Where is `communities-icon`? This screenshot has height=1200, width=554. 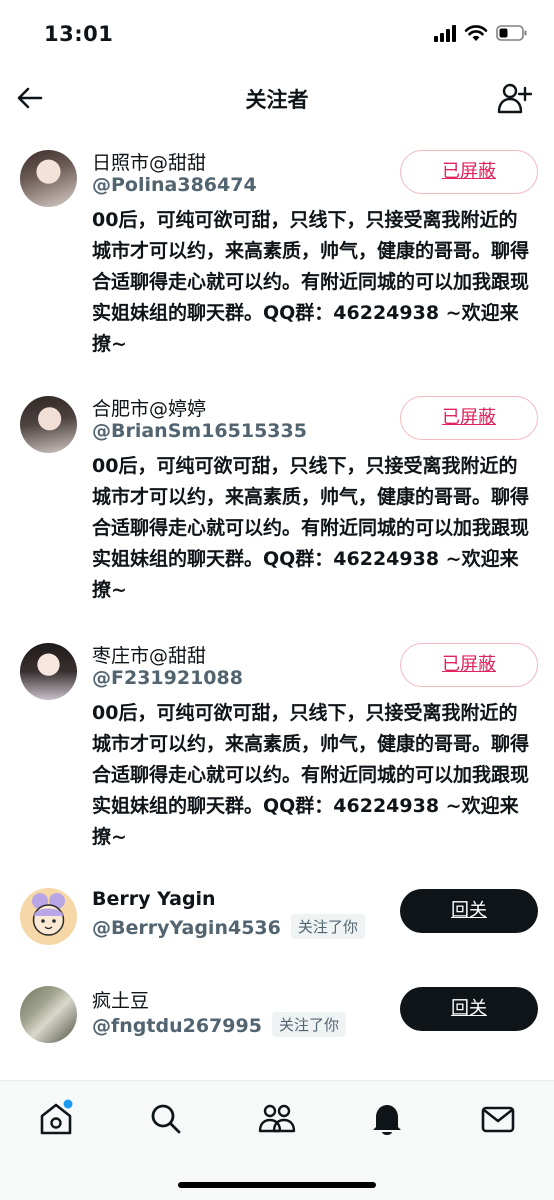
communities-icon is located at coordinates (277, 1119).